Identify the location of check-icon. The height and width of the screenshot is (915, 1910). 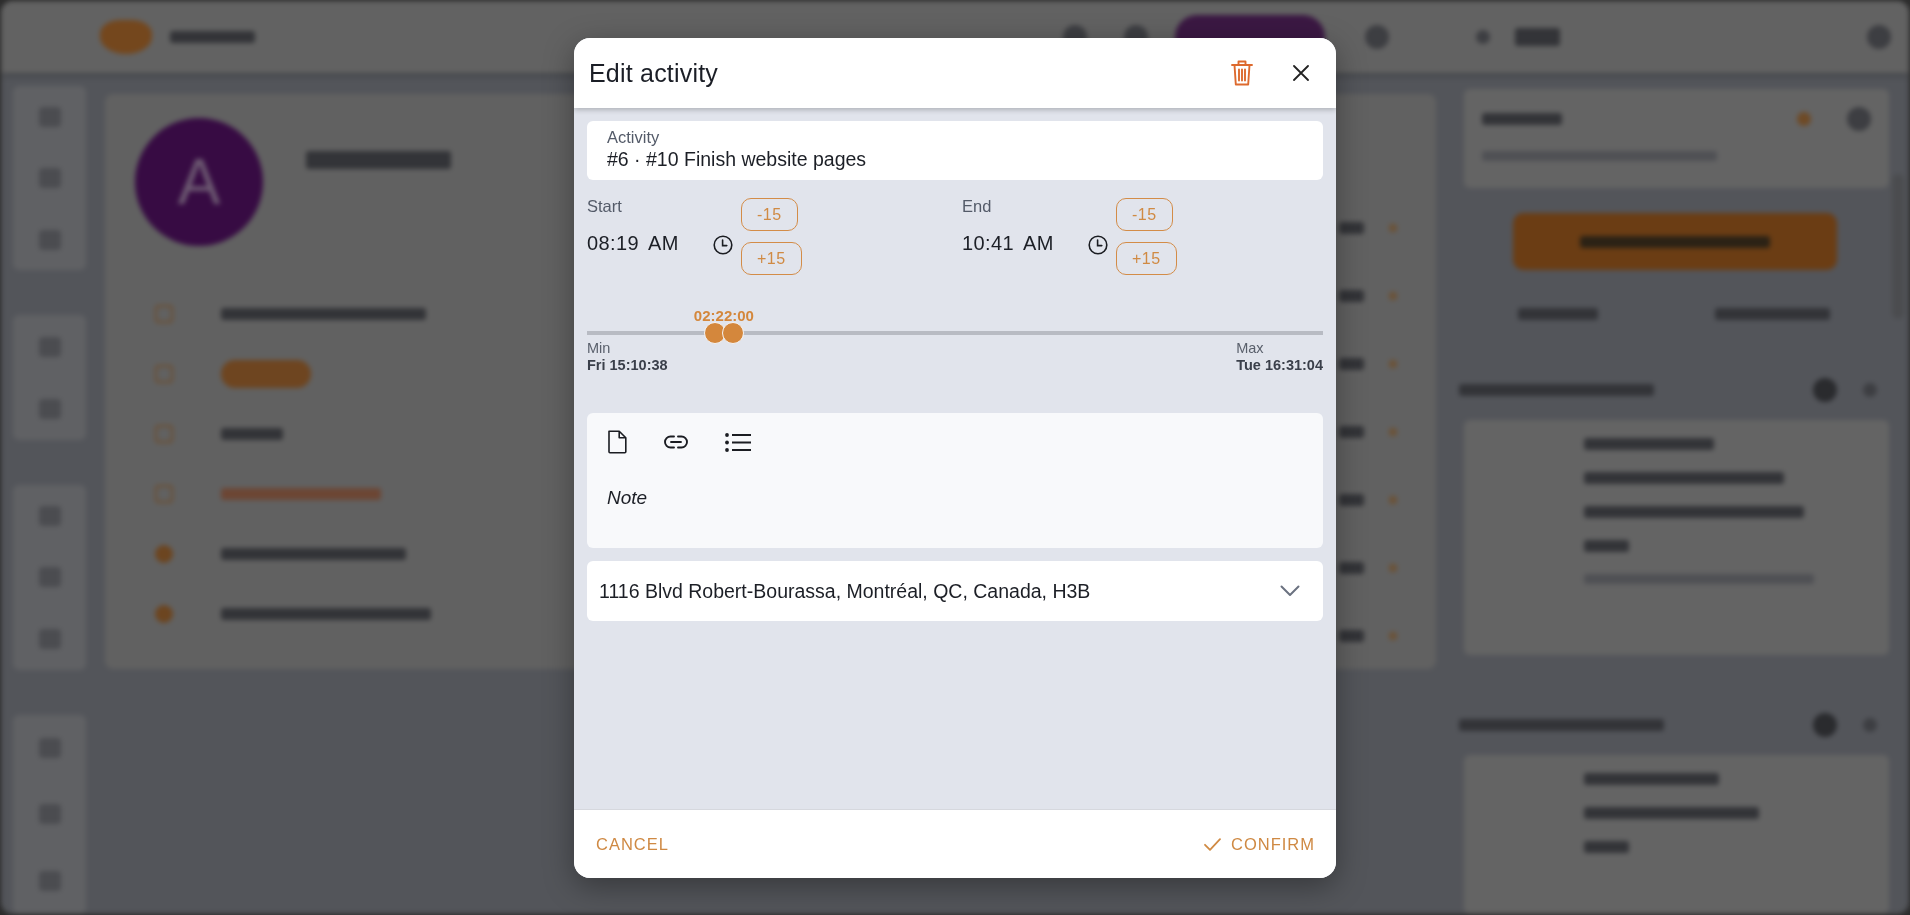
(1212, 844).